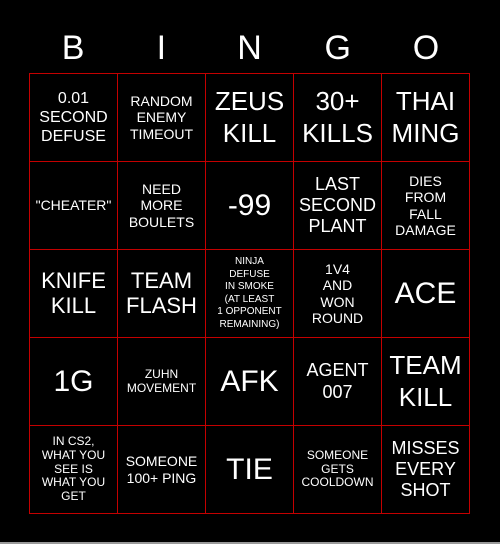  Describe the element at coordinates (426, 48) in the screenshot. I see `header-letter-o: O` at that location.